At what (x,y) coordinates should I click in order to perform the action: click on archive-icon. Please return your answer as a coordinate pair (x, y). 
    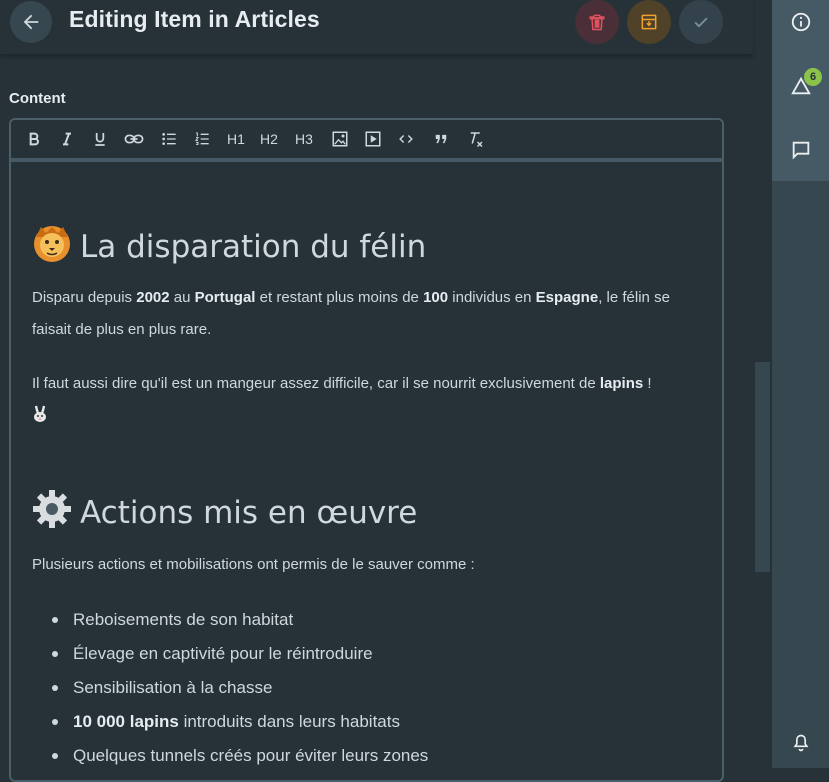
    Looking at the image, I should click on (649, 22).